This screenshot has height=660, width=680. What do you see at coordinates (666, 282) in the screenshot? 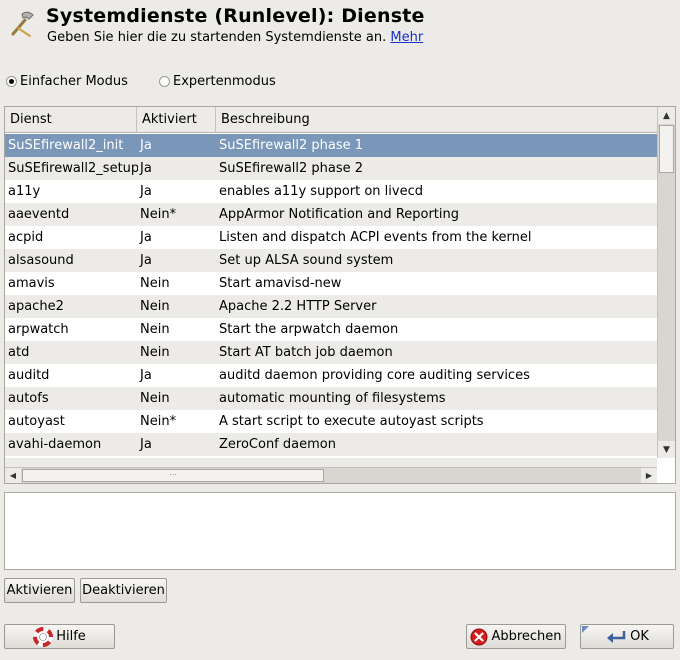
I see `vertical-scrollbar: ▲ ▼` at bounding box center [666, 282].